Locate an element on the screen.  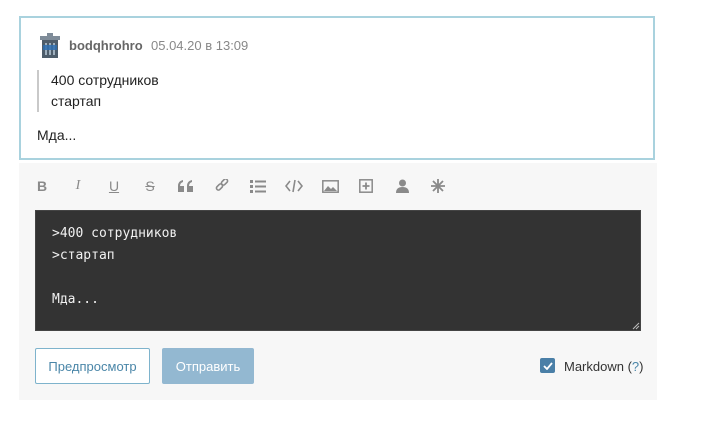
markdown-checkbox is located at coordinates (547, 365).